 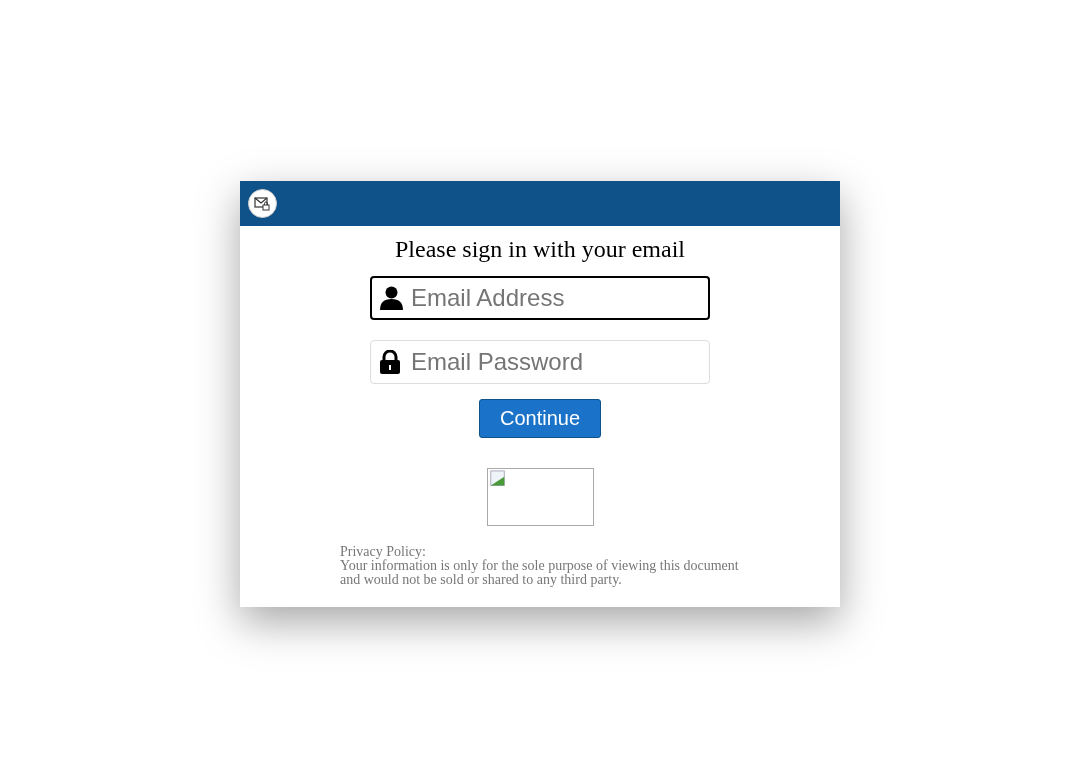 What do you see at coordinates (540, 418) in the screenshot?
I see `continue-button: Continue` at bounding box center [540, 418].